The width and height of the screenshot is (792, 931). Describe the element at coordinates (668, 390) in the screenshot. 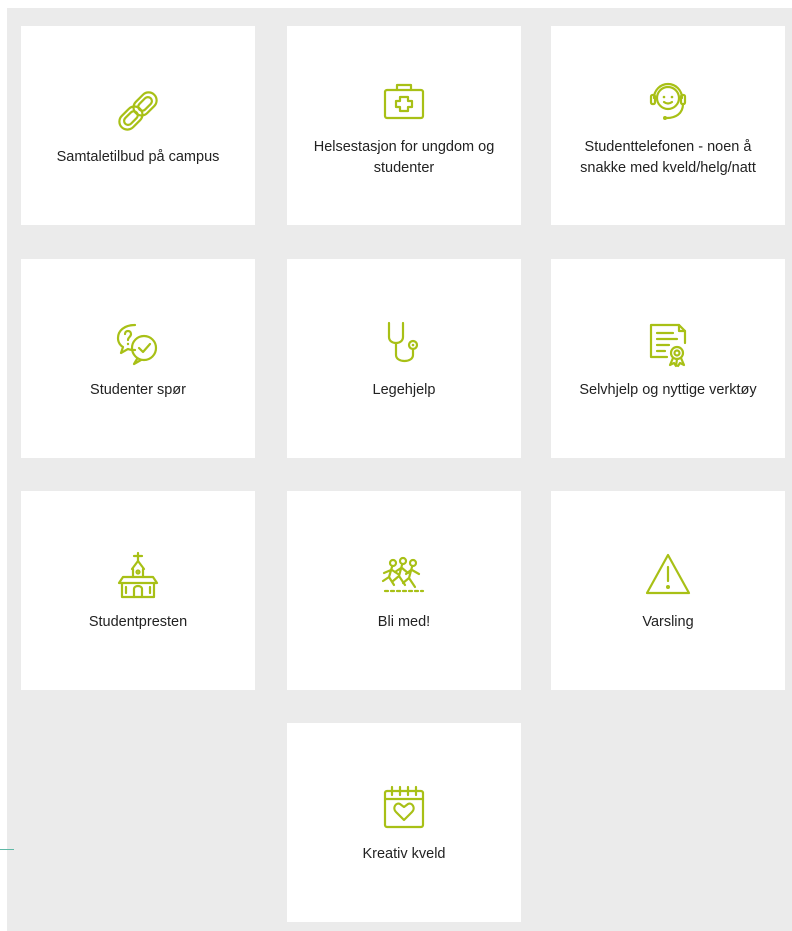

I see `tile-label: Selvhjelp og nyttige verktøy` at that location.